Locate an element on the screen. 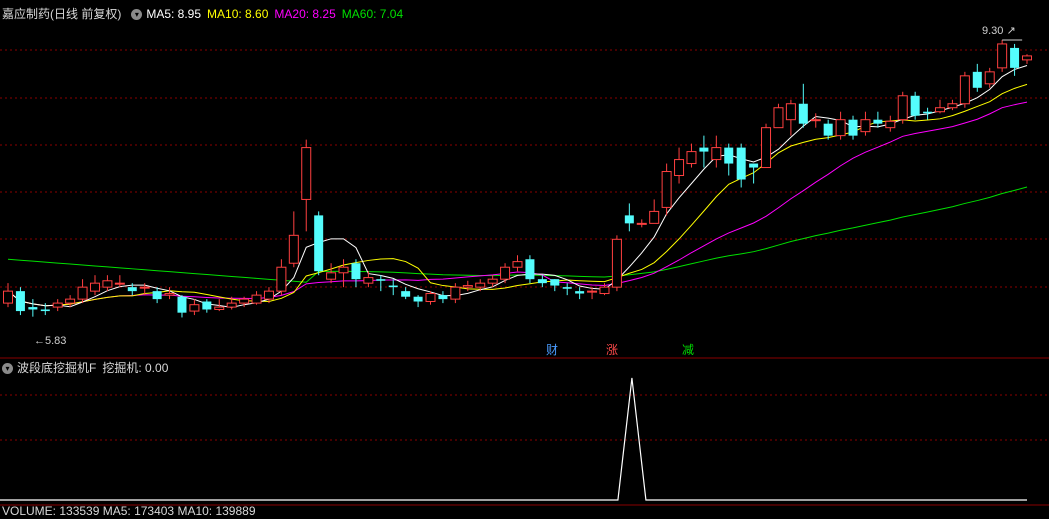  sub-indicator-title: 波段底挖掘机F is located at coordinates (57, 368).